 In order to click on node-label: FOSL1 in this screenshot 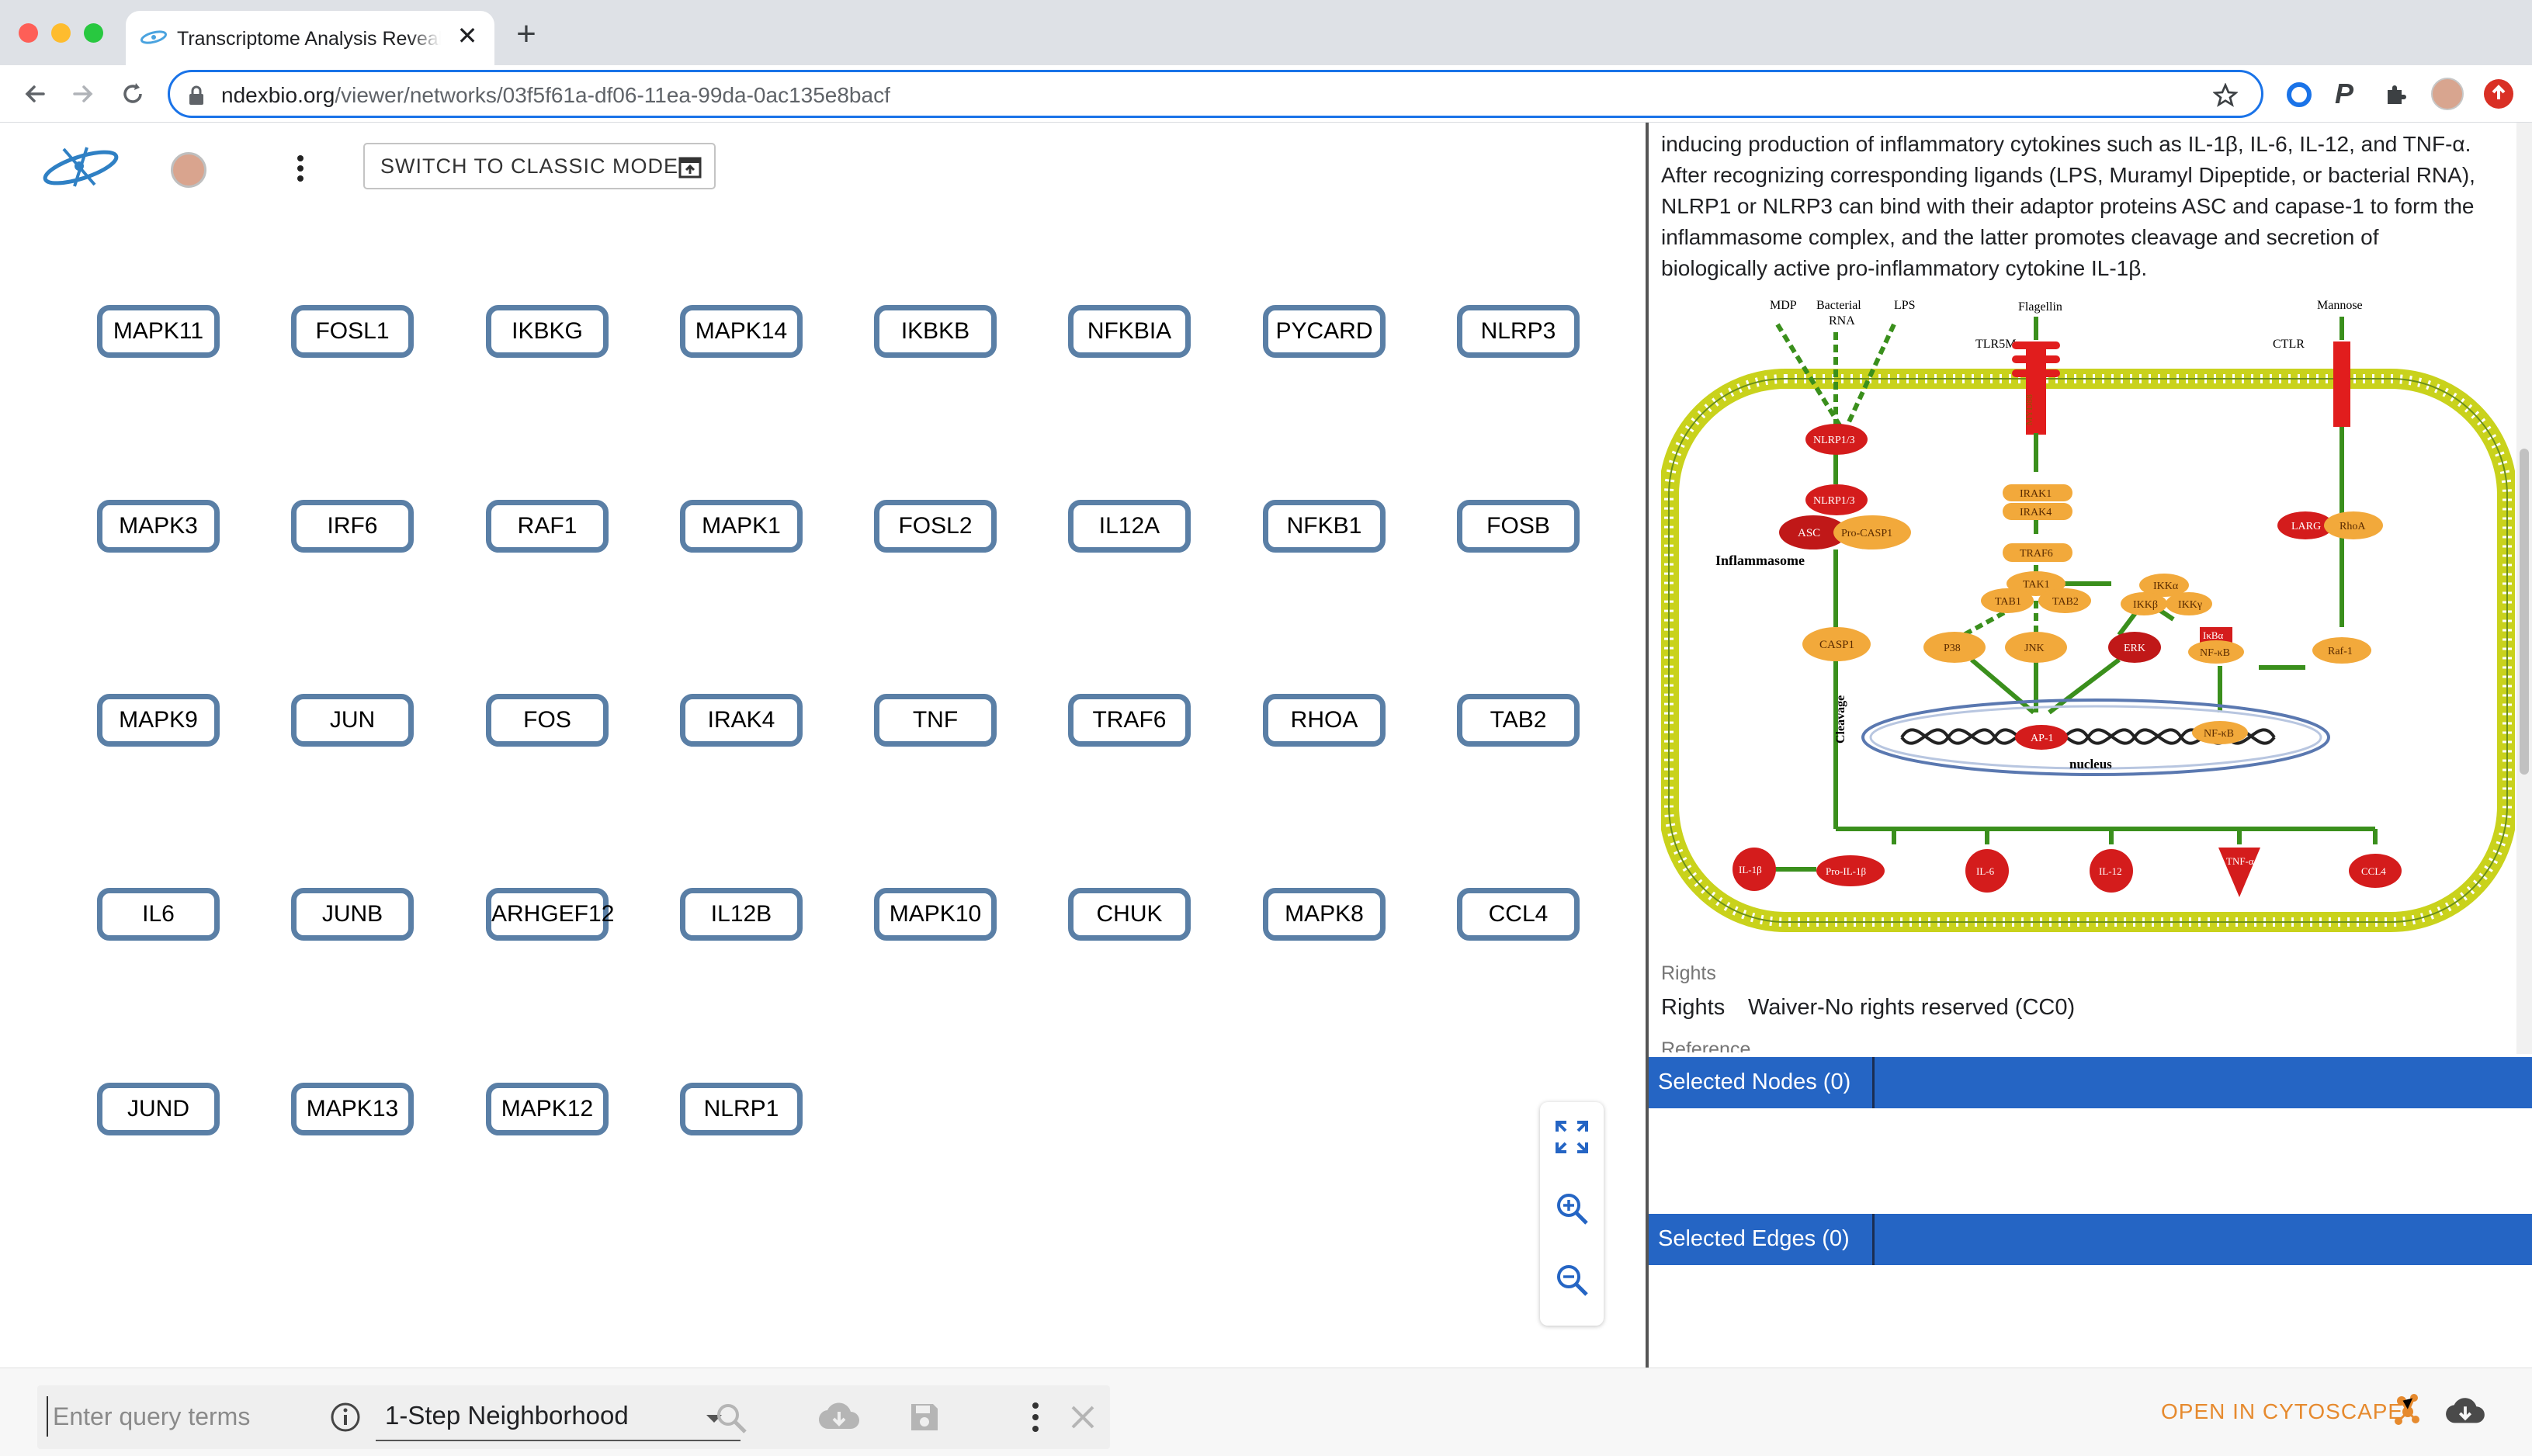, I will do `click(352, 331)`.